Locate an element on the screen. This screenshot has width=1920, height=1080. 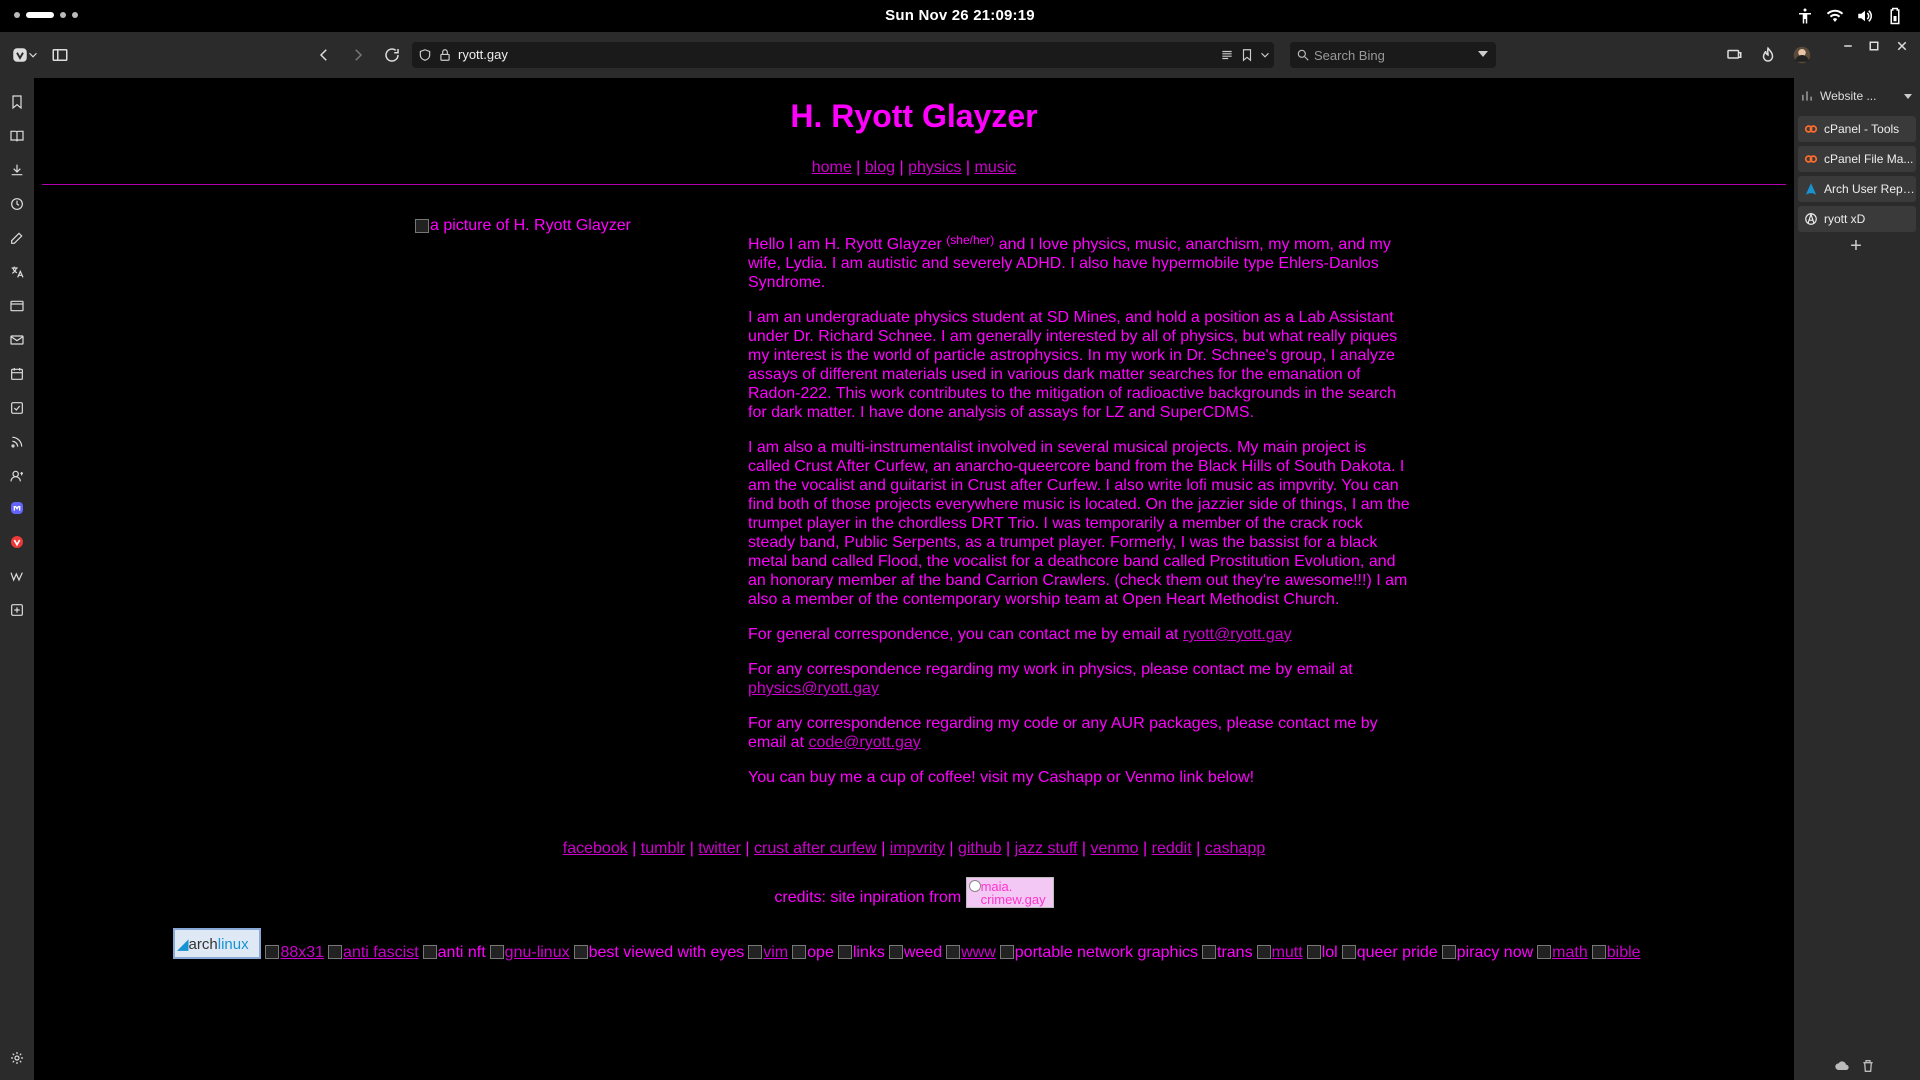
wikipedia-icon is located at coordinates (17, 576).